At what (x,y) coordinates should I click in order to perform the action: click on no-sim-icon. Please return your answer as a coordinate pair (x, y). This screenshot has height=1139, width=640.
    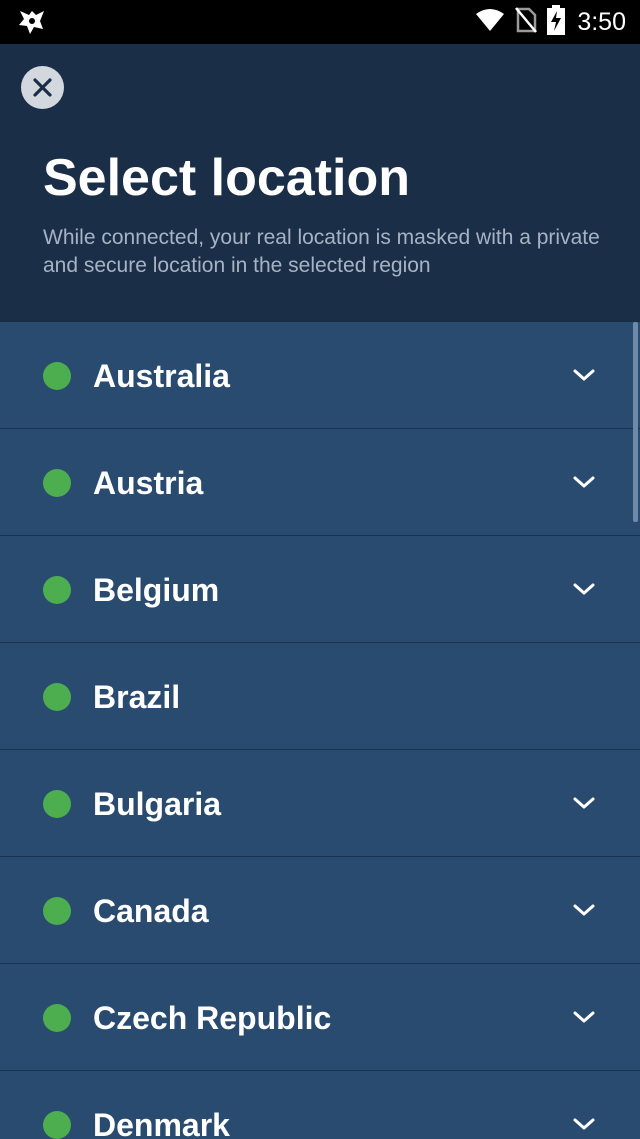
    Looking at the image, I should click on (526, 22).